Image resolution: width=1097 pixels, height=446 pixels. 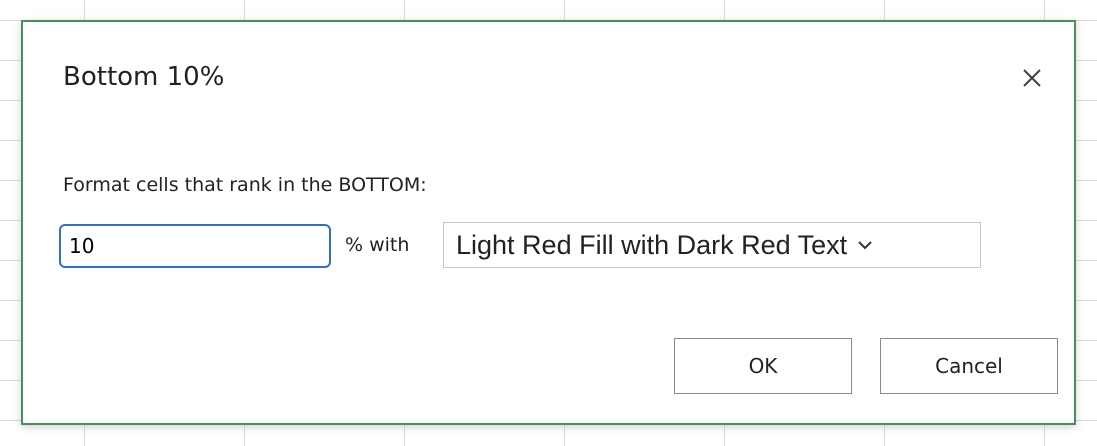 What do you see at coordinates (865, 245) in the screenshot?
I see `chevron-down-icon` at bounding box center [865, 245].